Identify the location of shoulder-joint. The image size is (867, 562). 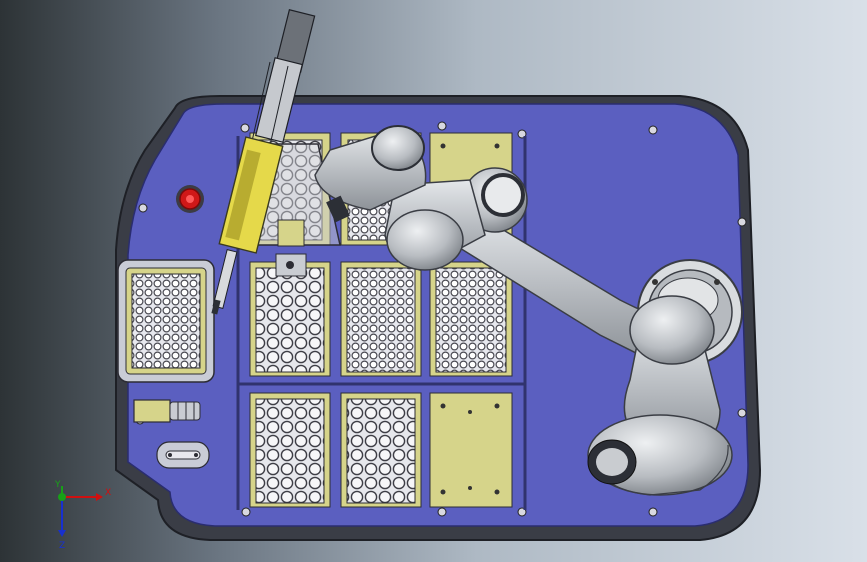
(660, 455).